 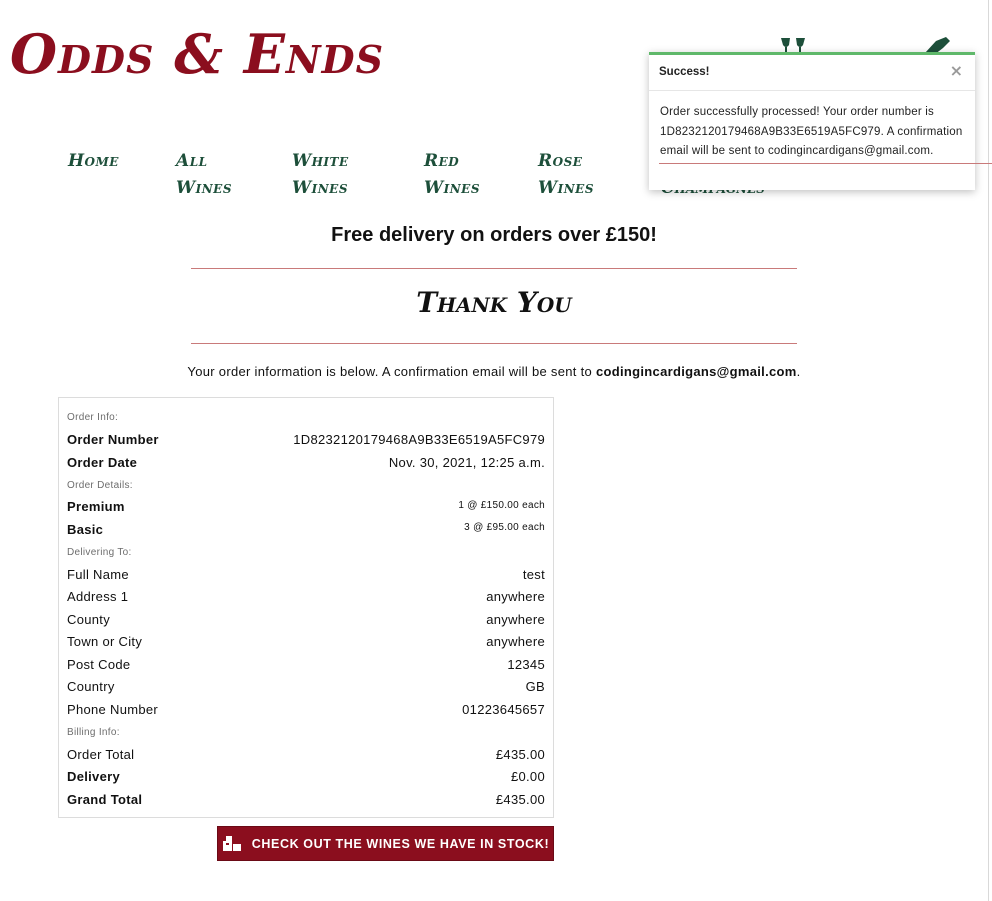 What do you see at coordinates (494, 343) in the screenshot?
I see `divider-bottom` at bounding box center [494, 343].